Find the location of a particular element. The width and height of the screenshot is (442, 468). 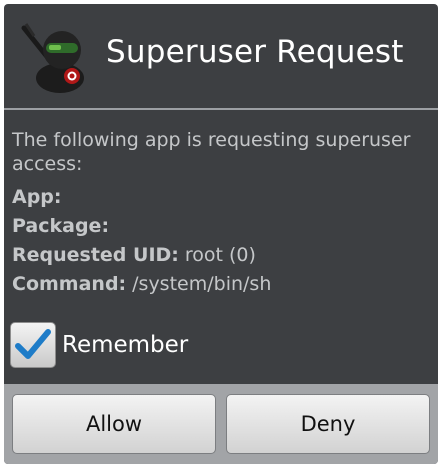

field-package: Package: is located at coordinates (63, 228).